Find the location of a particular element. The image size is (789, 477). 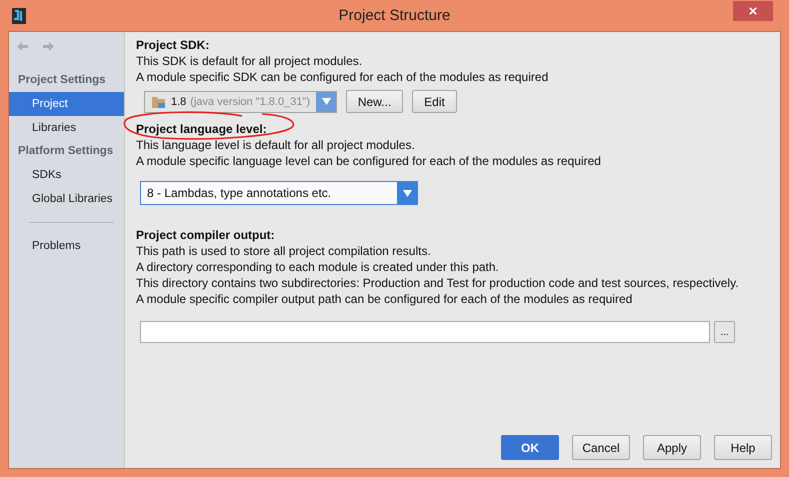

close-button: × is located at coordinates (753, 11).